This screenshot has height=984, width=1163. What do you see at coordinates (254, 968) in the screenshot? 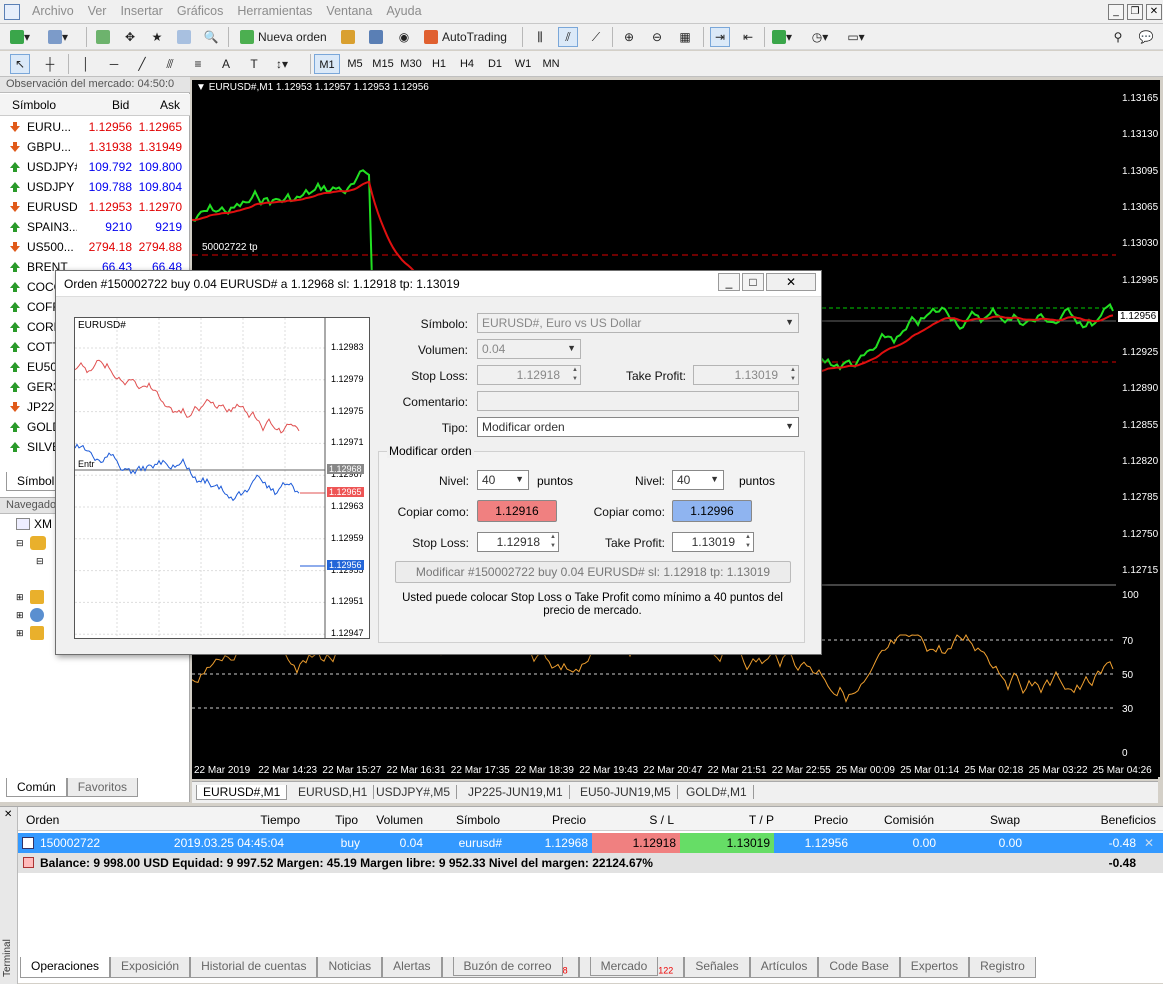
I see `tab-historial: Historial de cuentas` at bounding box center [254, 968].